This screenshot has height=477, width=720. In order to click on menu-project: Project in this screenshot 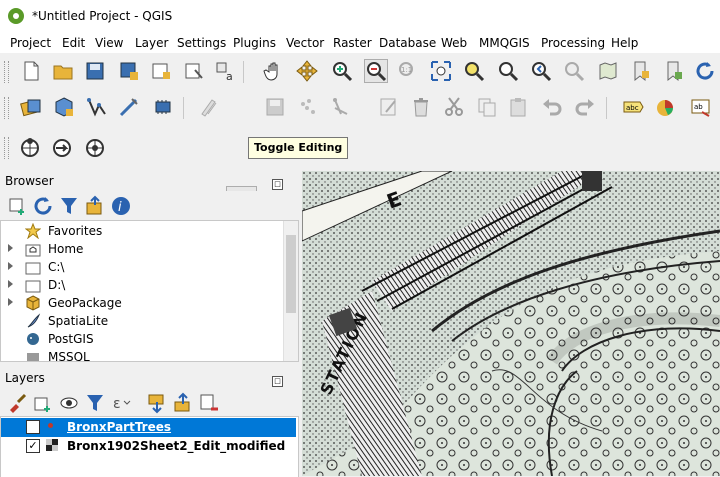, I will do `click(30, 43)`.